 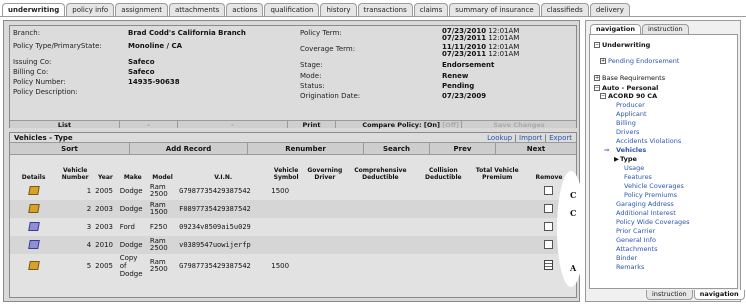 I want to click on nav-item-producer: Producer, so click(x=630, y=105).